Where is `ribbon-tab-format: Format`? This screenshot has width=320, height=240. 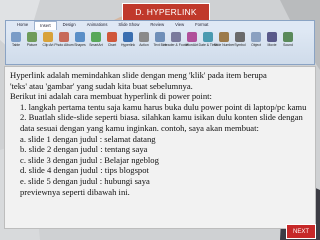
ribbon-tab-format: Format is located at coordinates (201, 25).